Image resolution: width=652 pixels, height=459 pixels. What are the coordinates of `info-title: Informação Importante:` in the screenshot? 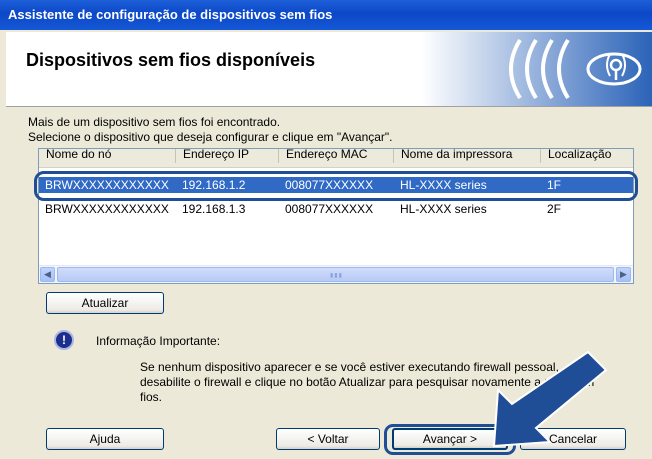 It's located at (158, 341).